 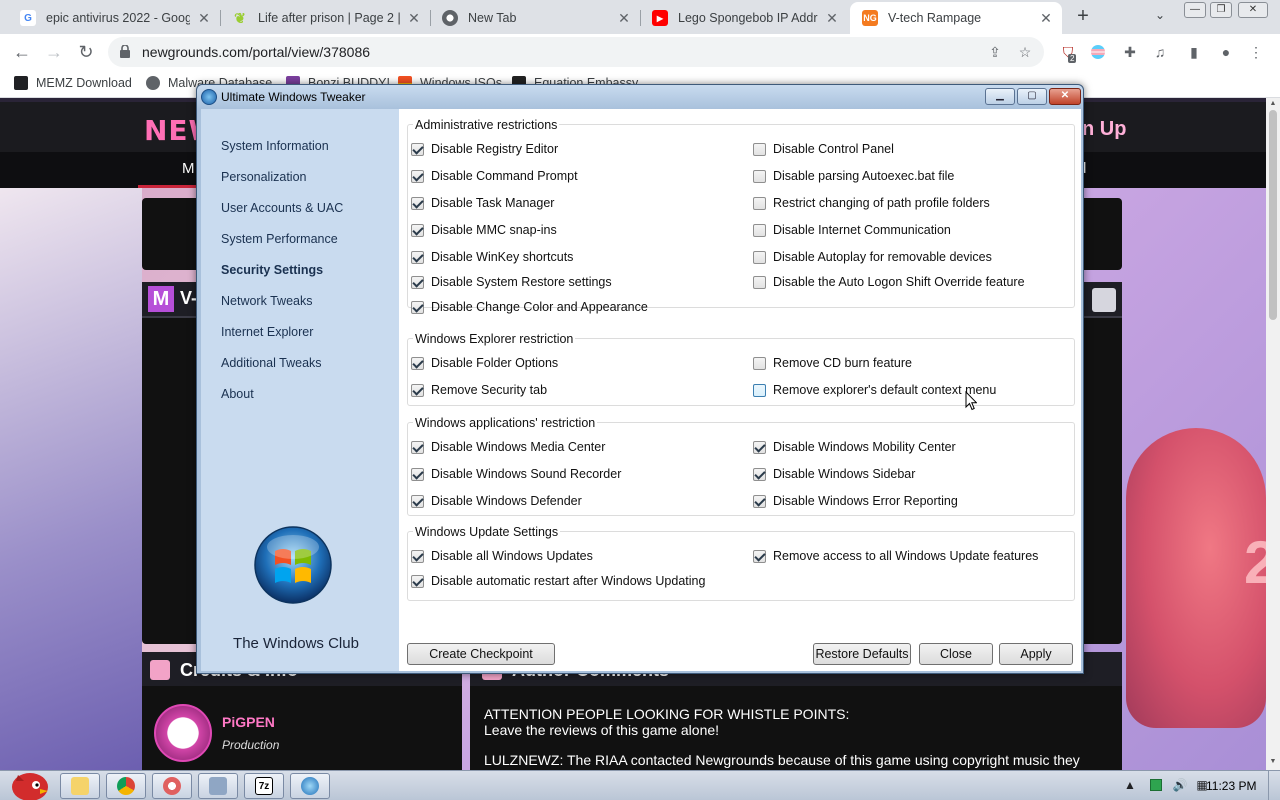 What do you see at coordinates (529, 307) in the screenshot?
I see `checkbox-disable-change-color: Disable Change Color and Appearance` at bounding box center [529, 307].